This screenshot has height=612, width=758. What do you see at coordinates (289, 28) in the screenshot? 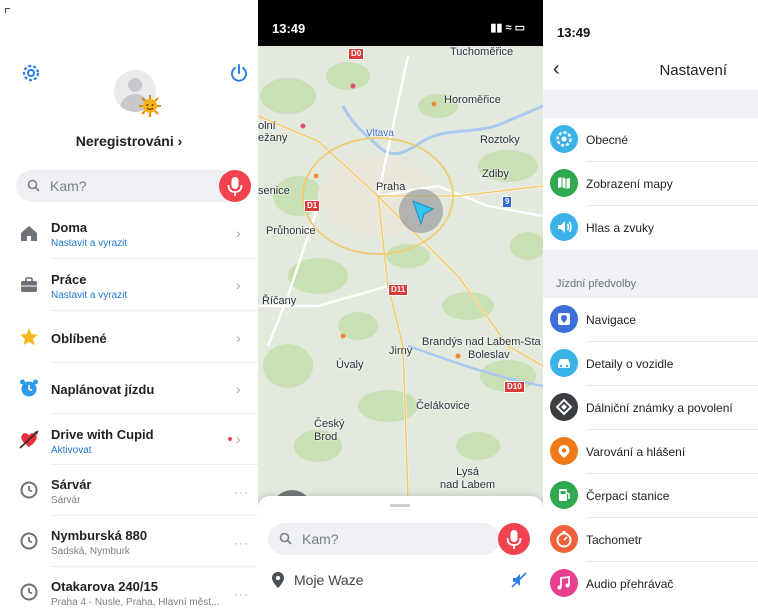
I see `status-time: 13:49` at bounding box center [289, 28].